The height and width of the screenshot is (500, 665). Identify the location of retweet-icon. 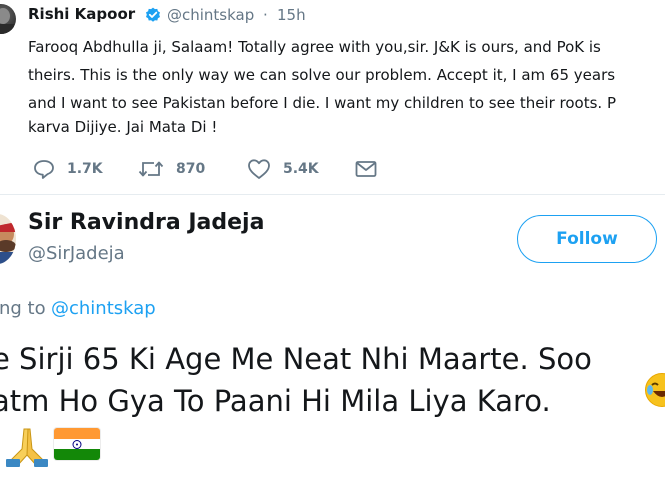
(151, 169).